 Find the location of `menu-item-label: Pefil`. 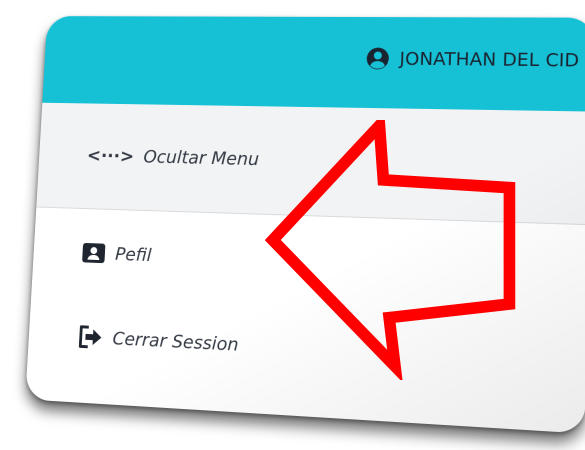

menu-item-label: Pefil is located at coordinates (133, 254).